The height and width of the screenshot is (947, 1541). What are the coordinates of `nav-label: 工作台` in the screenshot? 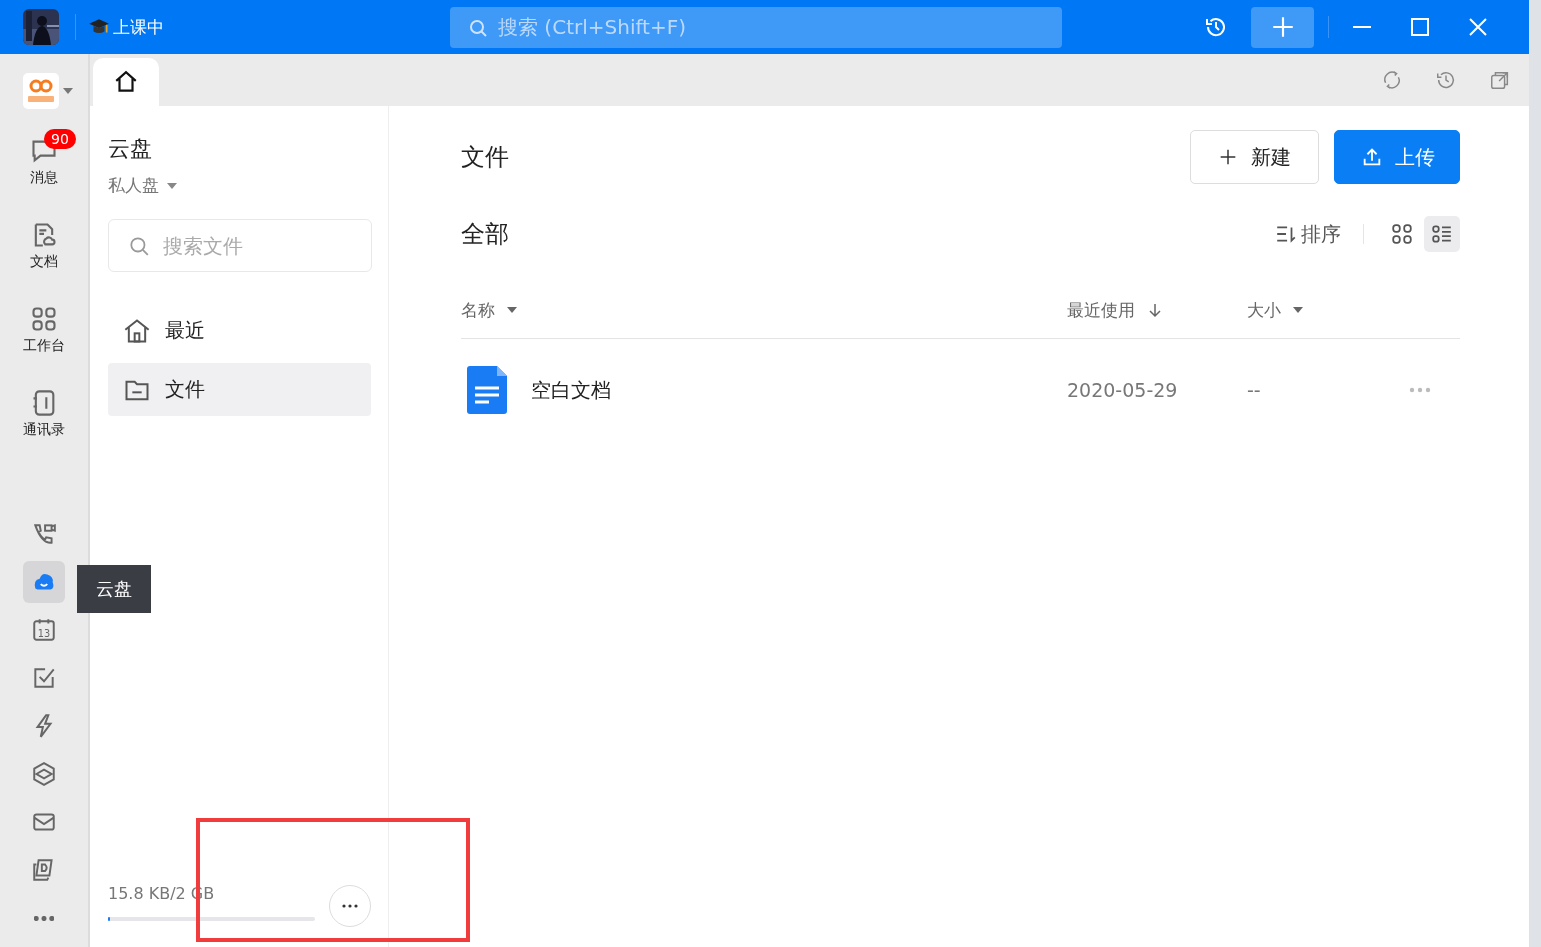 It's located at (44, 346).